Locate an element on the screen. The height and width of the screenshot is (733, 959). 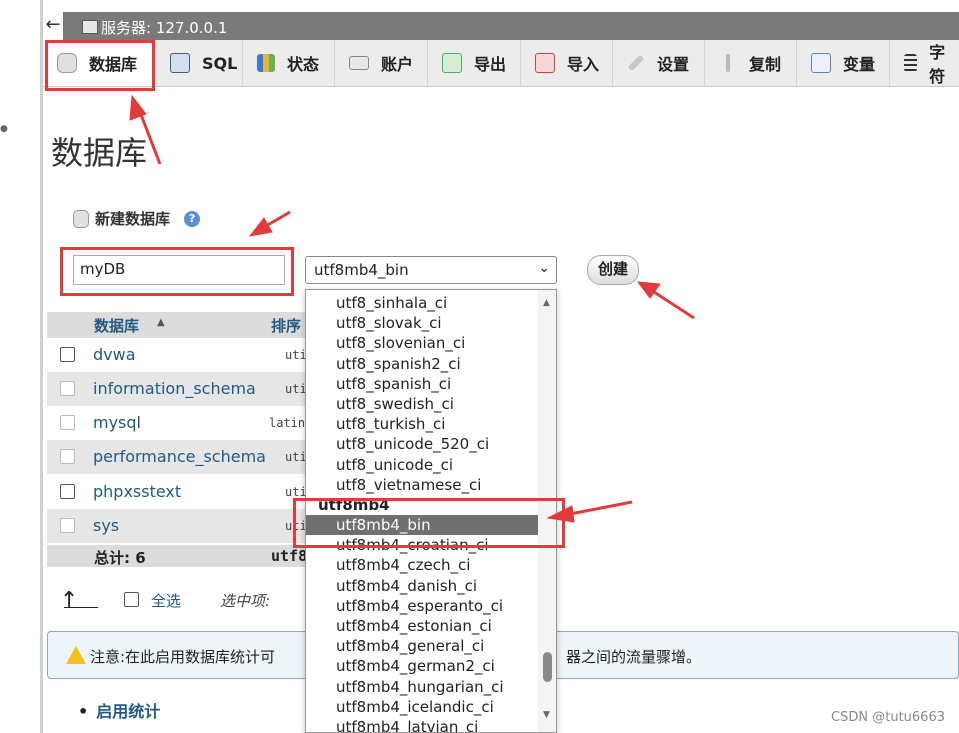
annotation-arrowhead-name is located at coordinates (260, 227).